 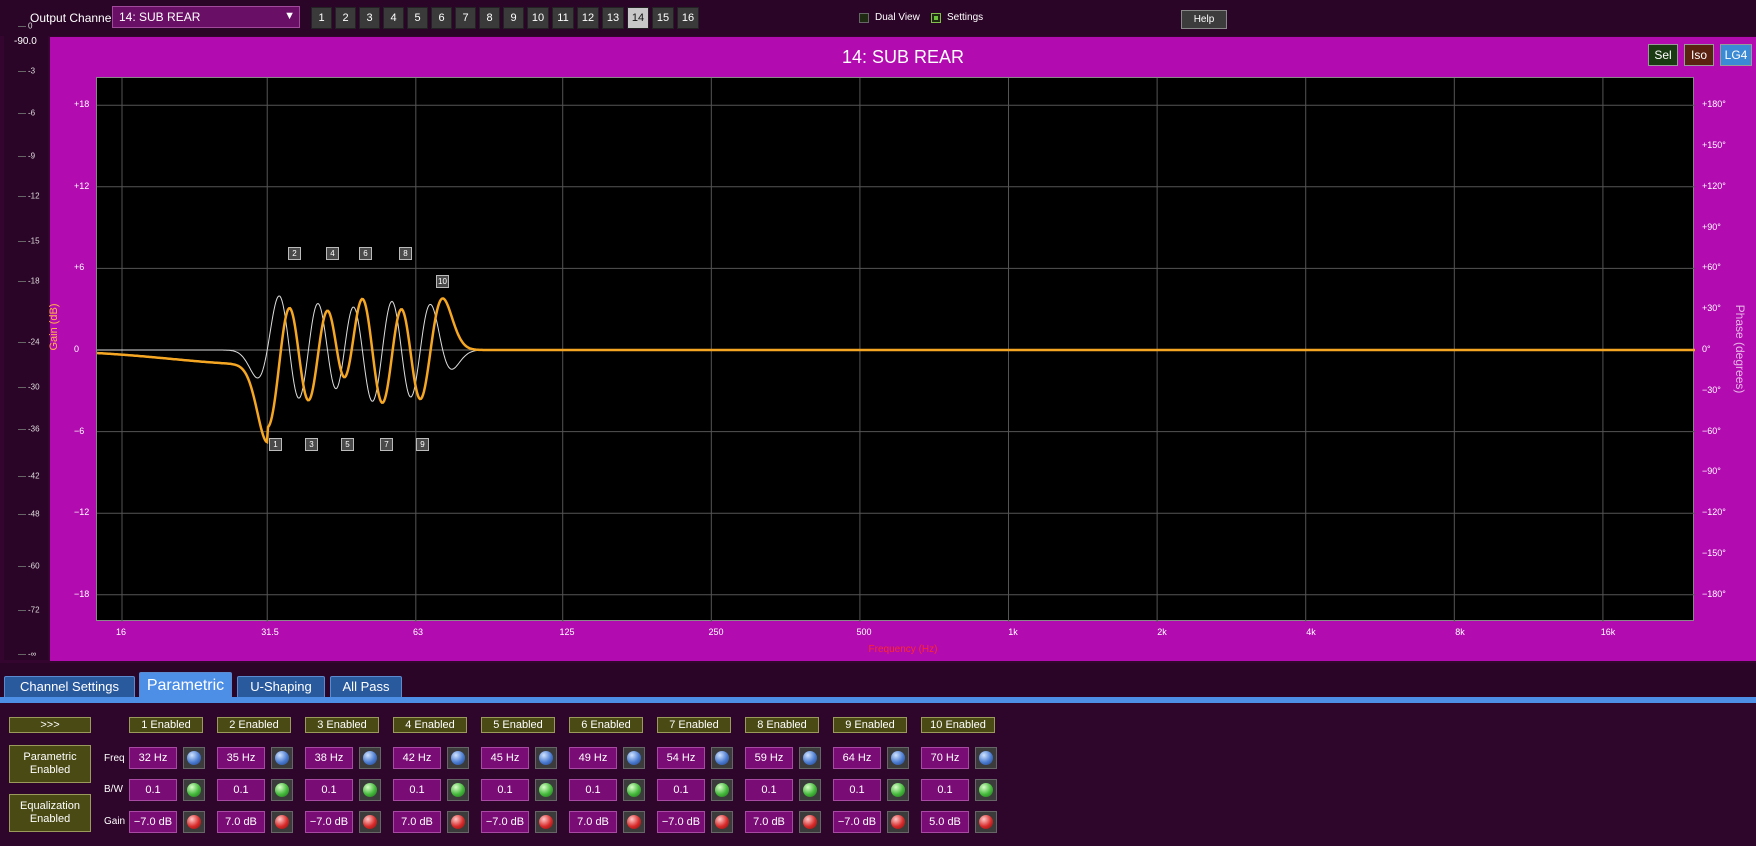 I want to click on band-4-bw-knob, so click(x=458, y=790).